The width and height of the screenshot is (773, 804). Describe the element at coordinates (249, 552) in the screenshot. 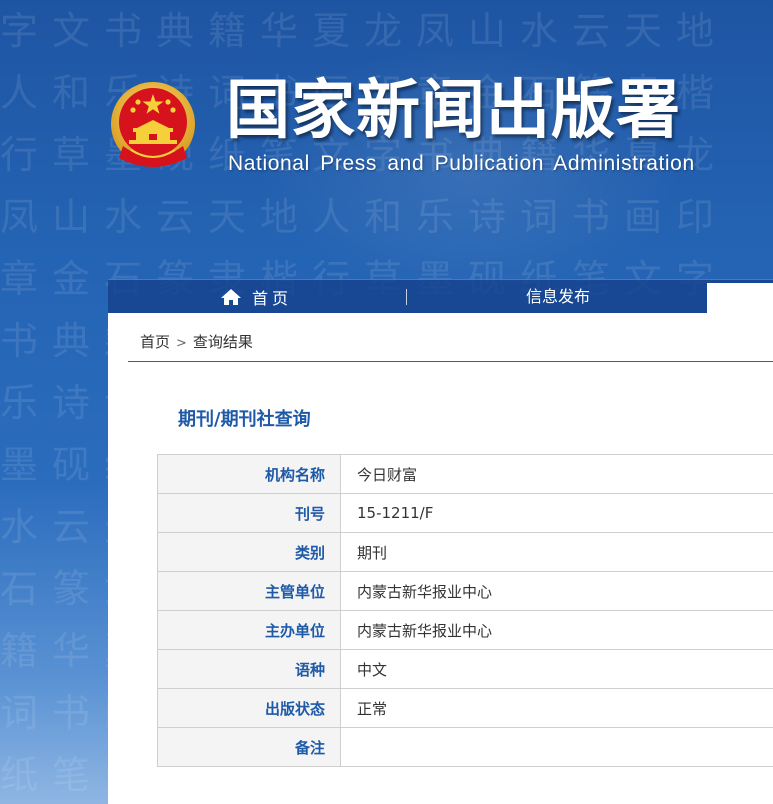

I see `row-label: 类别` at that location.